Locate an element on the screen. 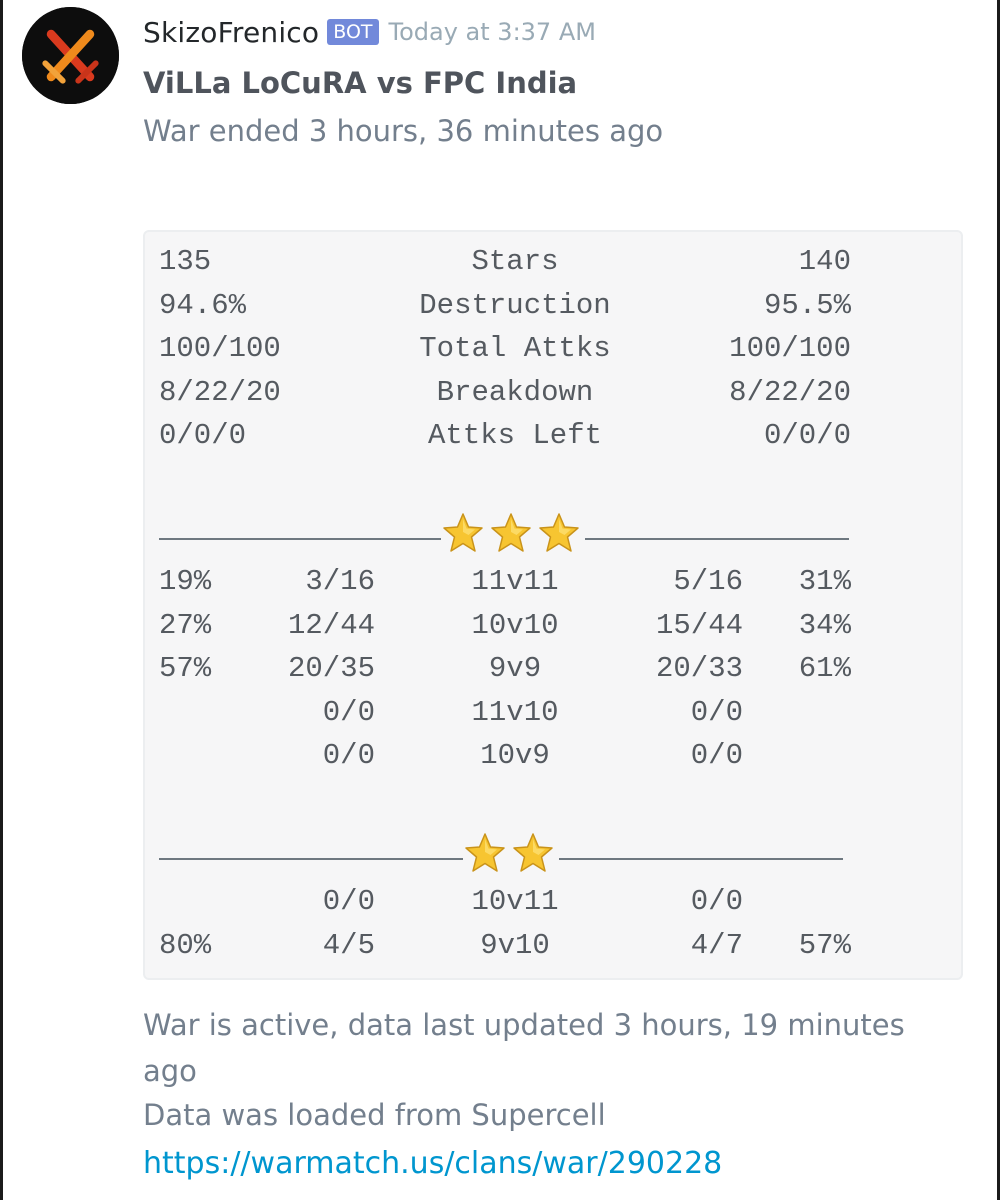 This screenshot has height=1200, width=1000. right-percent: 61% is located at coordinates (824, 668).